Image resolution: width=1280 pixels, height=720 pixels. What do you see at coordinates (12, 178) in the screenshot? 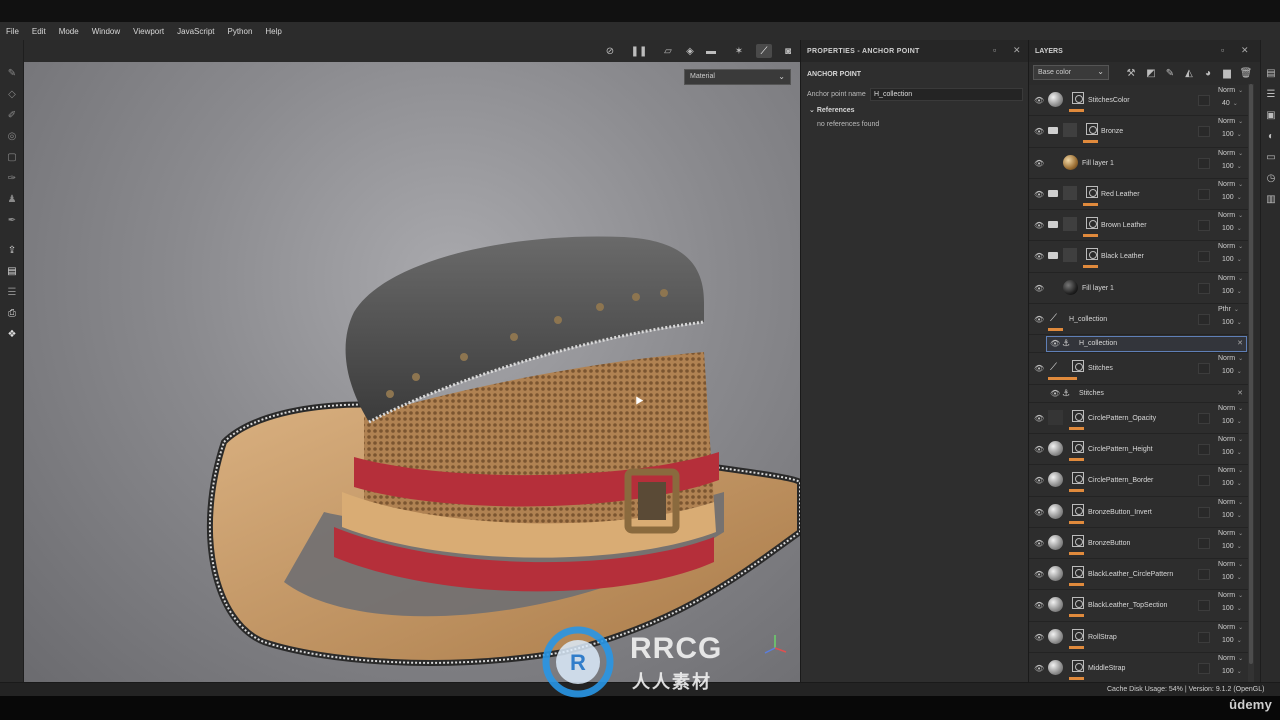
I see `smudge-icon: ✑` at bounding box center [12, 178].